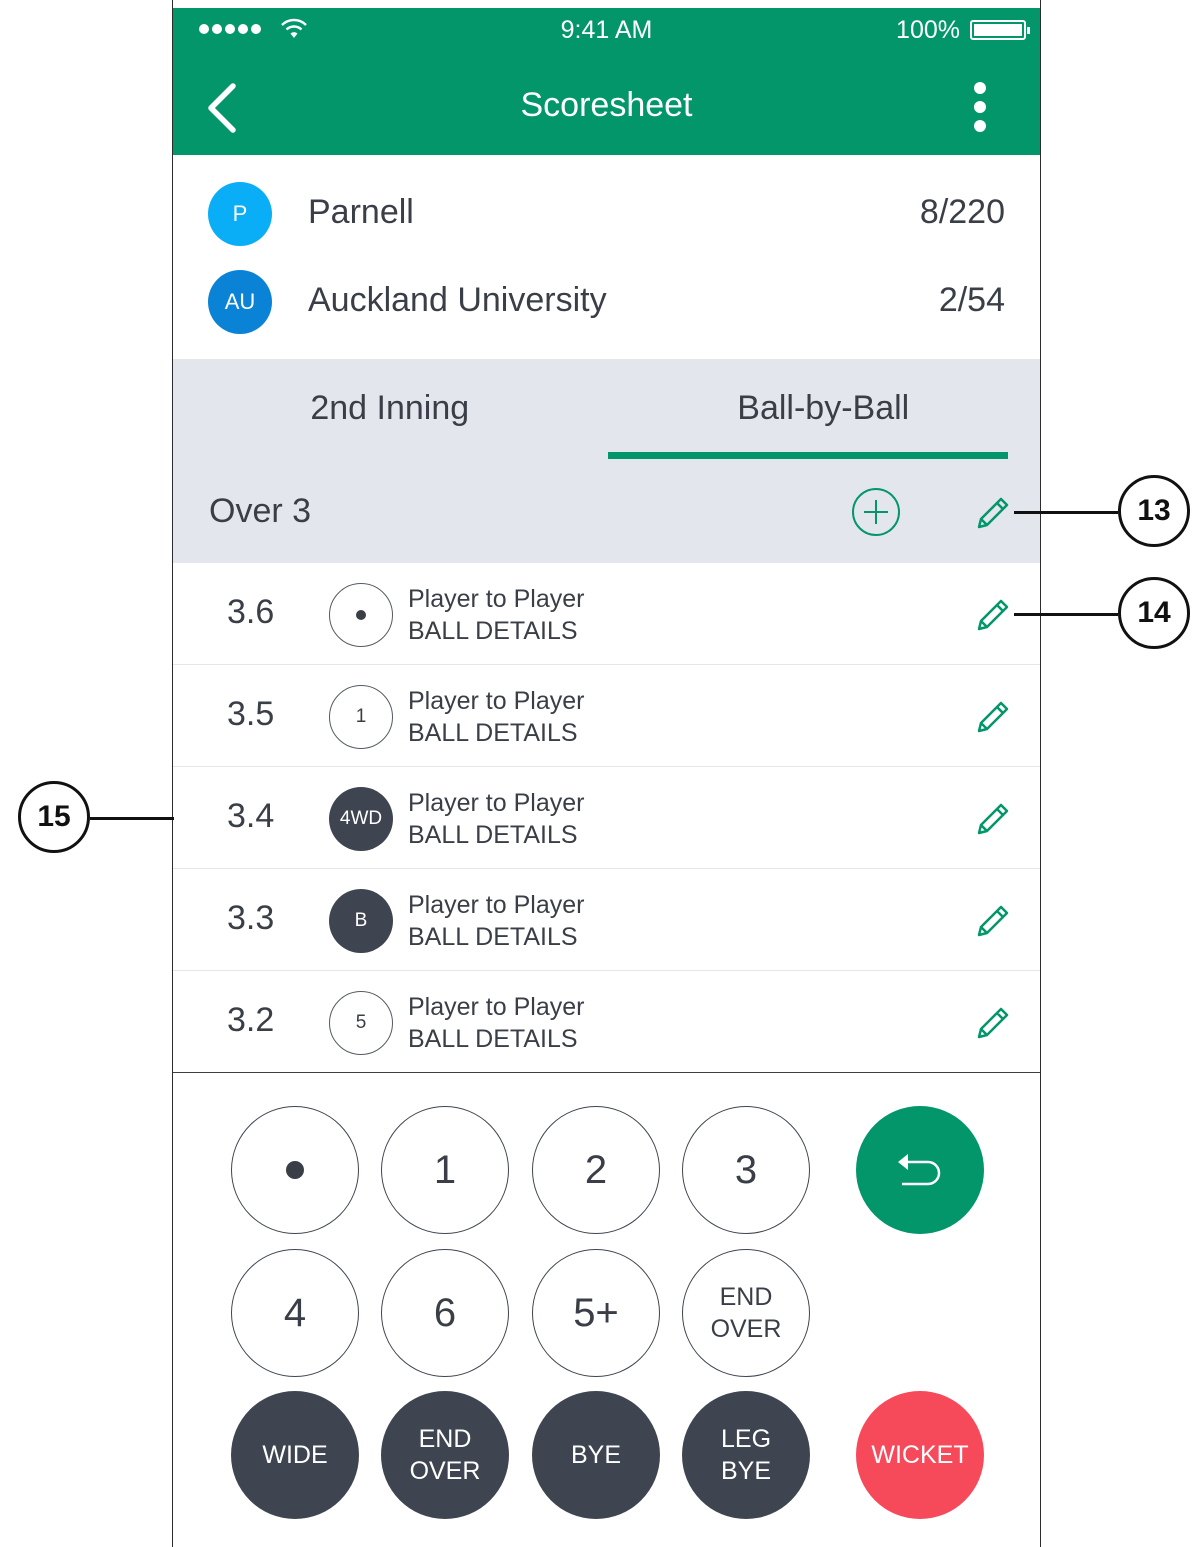 The height and width of the screenshot is (1547, 1201). I want to click on one-run-button: 1, so click(445, 1170).